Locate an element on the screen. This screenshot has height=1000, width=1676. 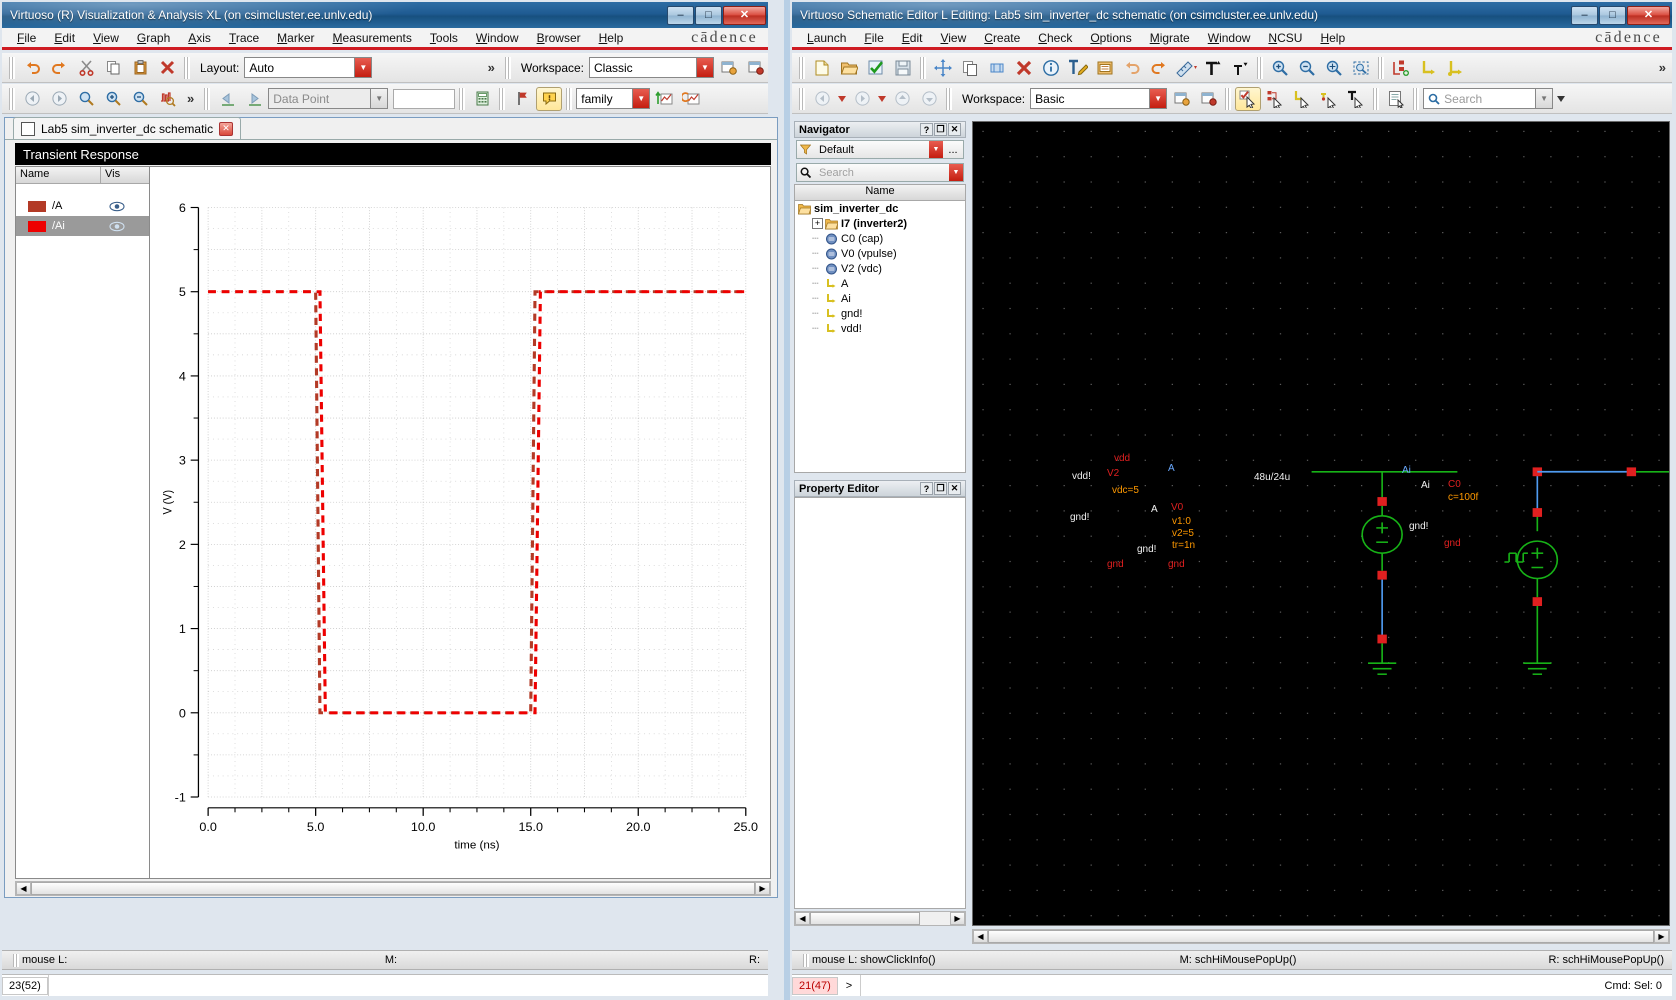
select-text-icon is located at coordinates (1356, 99).